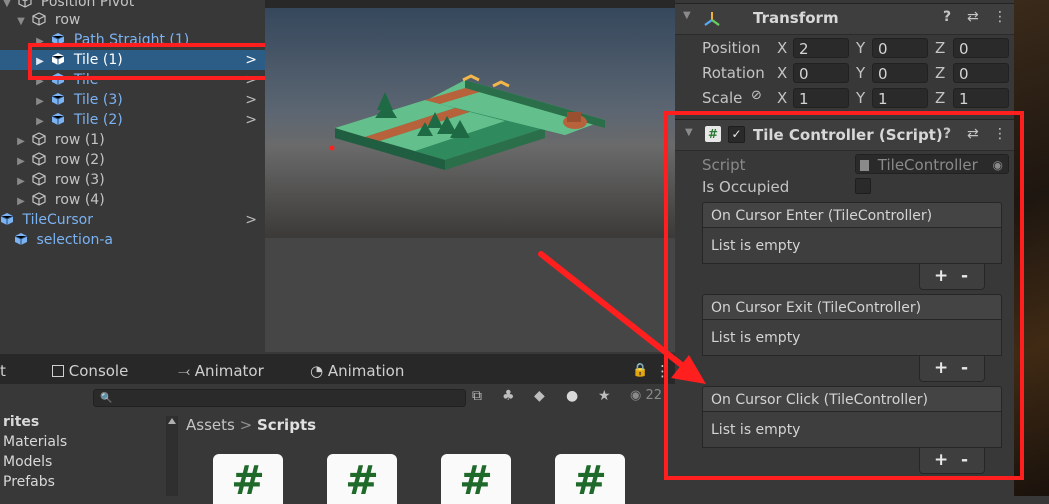 The width and height of the screenshot is (1049, 504). What do you see at coordinates (646, 395) in the screenshot?
I see `hidden-packages-icon: ◉ 22` at bounding box center [646, 395].